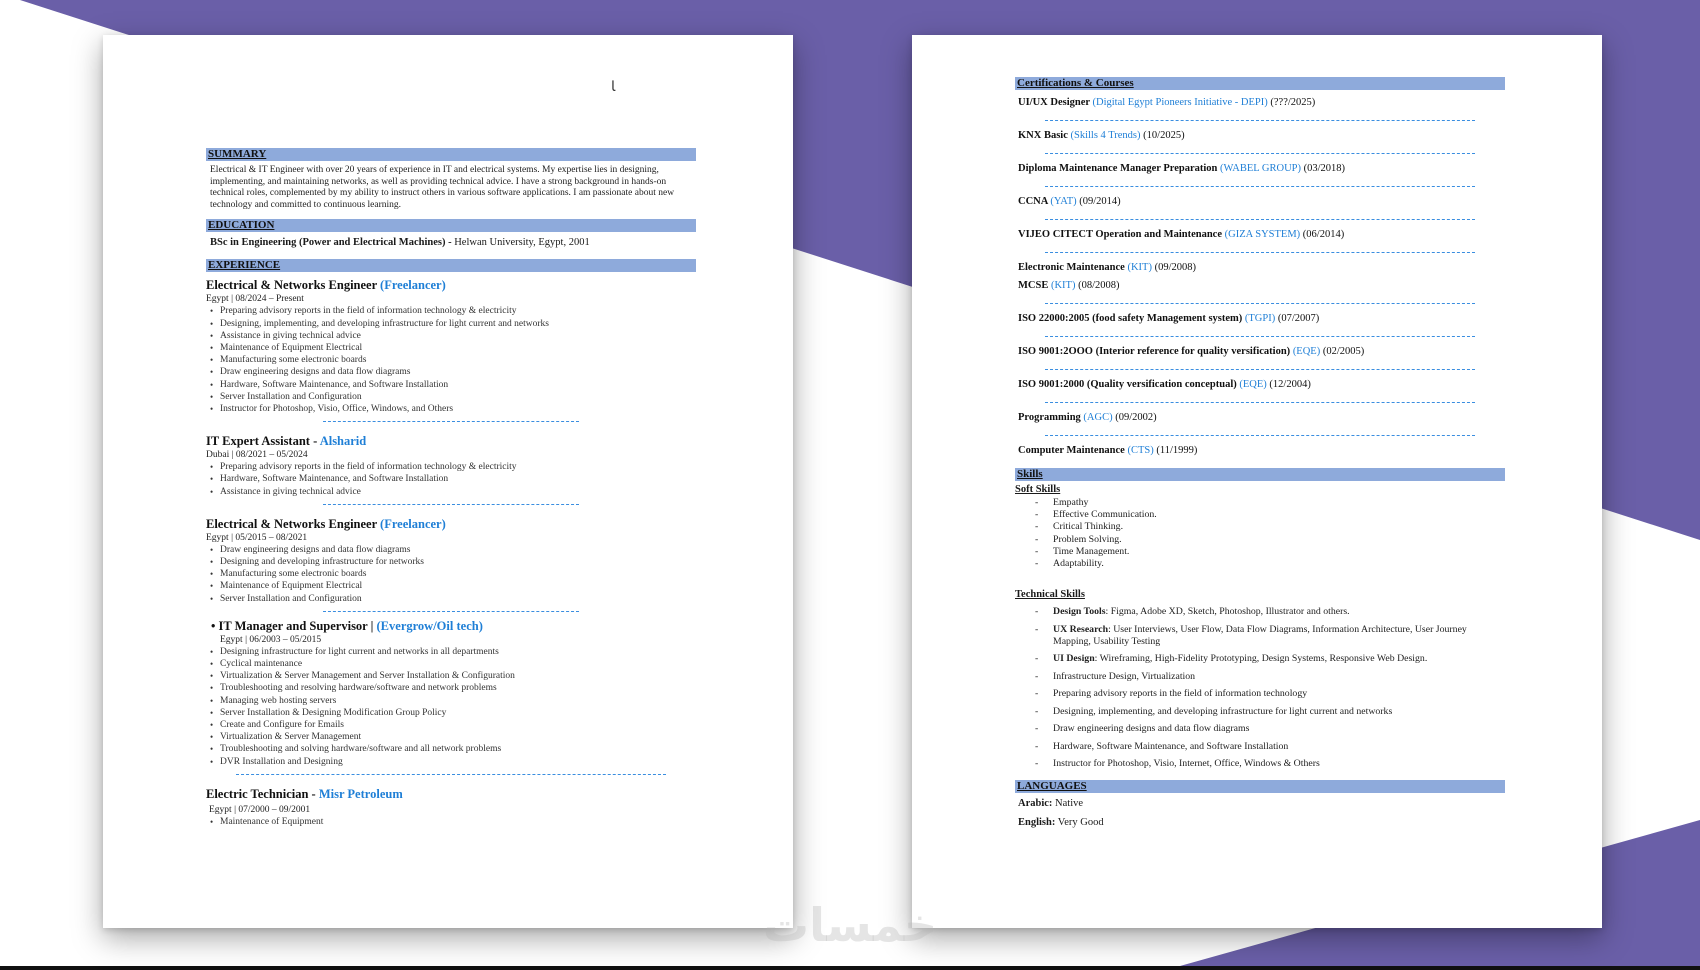 The image size is (1700, 970). Describe the element at coordinates (1107, 267) in the screenshot. I see `certification-item: Electronic Maintenance (KIT) (09/2008)` at that location.